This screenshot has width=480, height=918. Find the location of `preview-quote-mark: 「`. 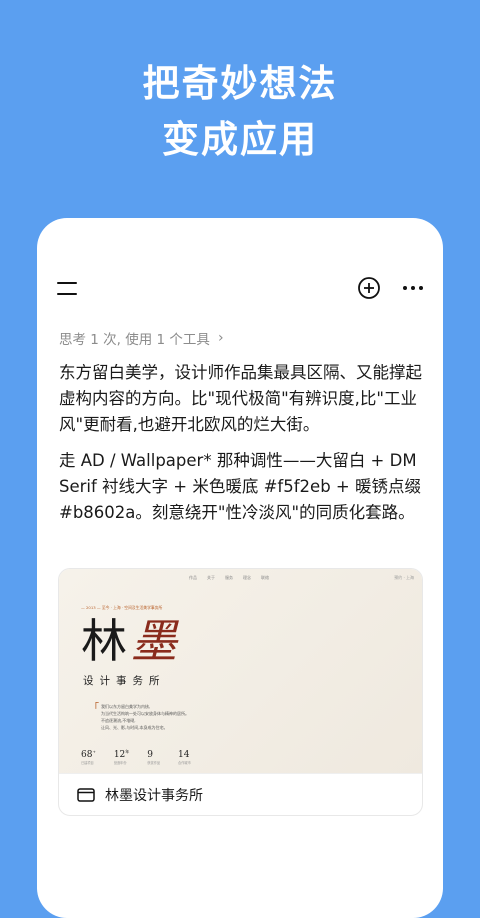

preview-quote-mark: 「 is located at coordinates (94, 708).